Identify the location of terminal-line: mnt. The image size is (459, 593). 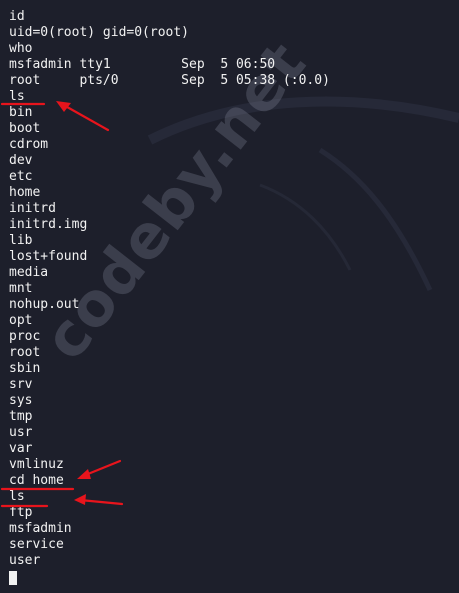
(21, 288).